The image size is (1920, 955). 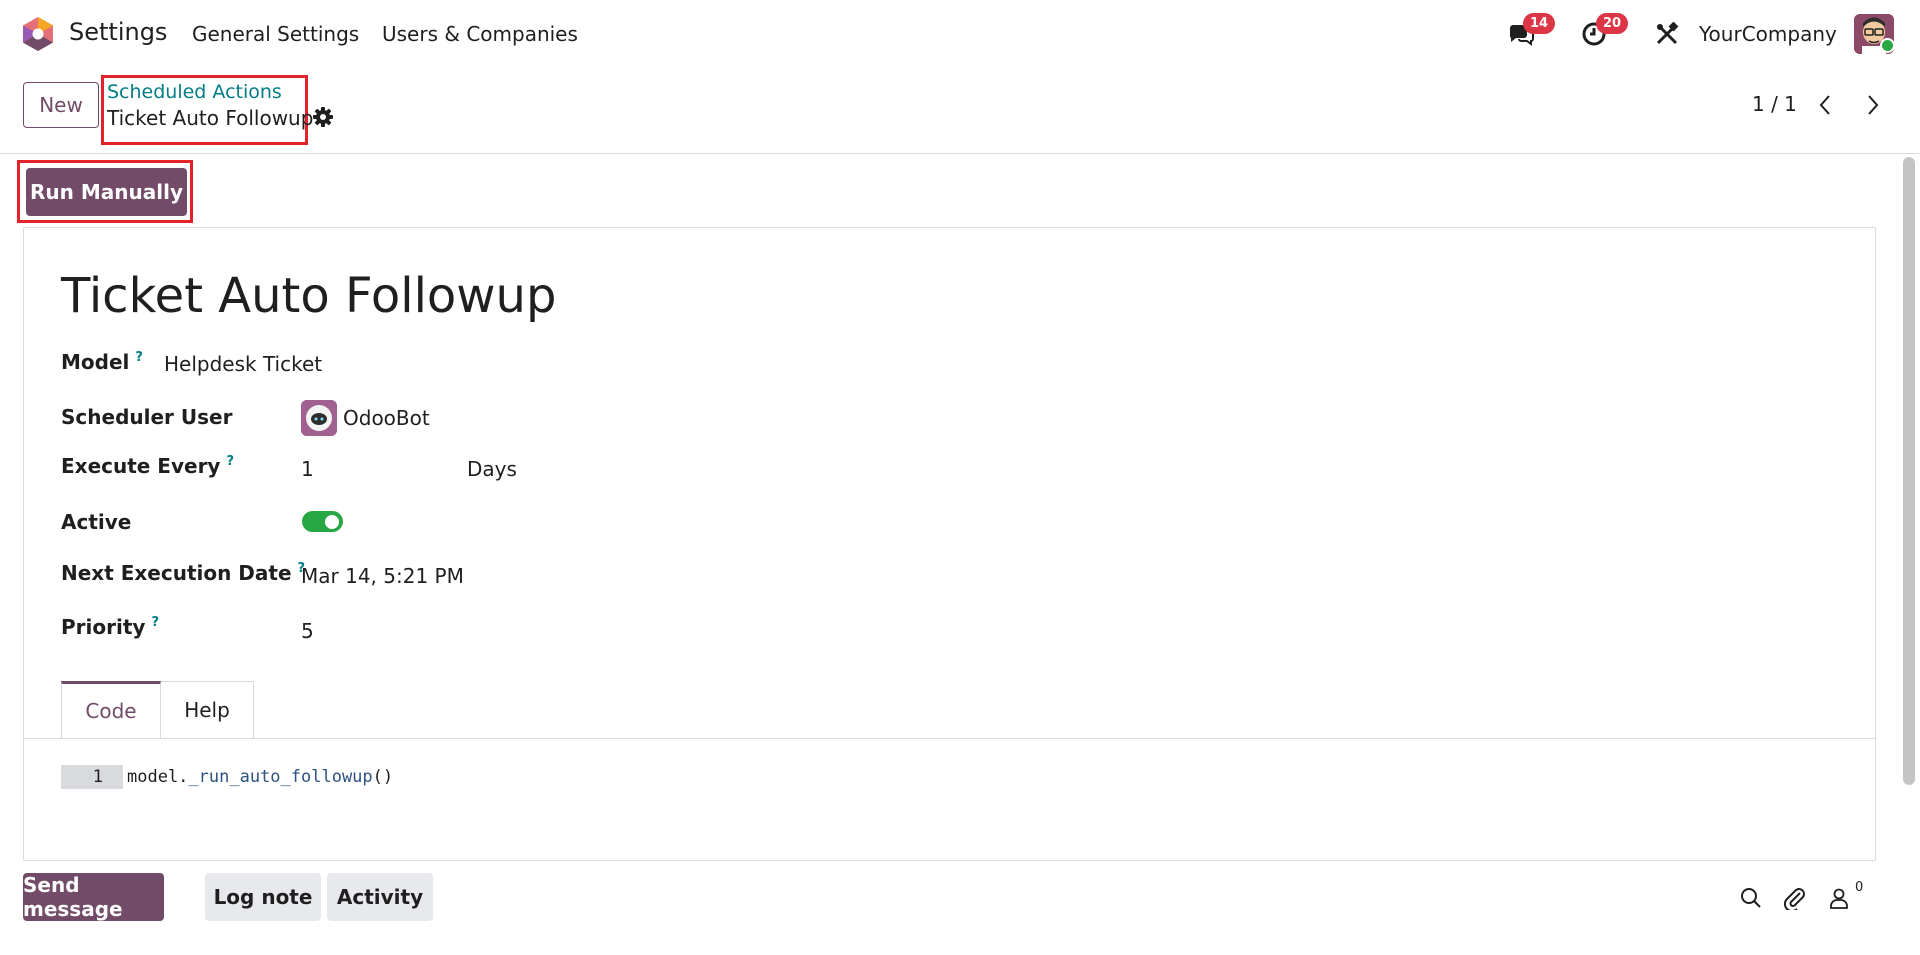 I want to click on record-title: Ticket Auto Followup, so click(x=308, y=296).